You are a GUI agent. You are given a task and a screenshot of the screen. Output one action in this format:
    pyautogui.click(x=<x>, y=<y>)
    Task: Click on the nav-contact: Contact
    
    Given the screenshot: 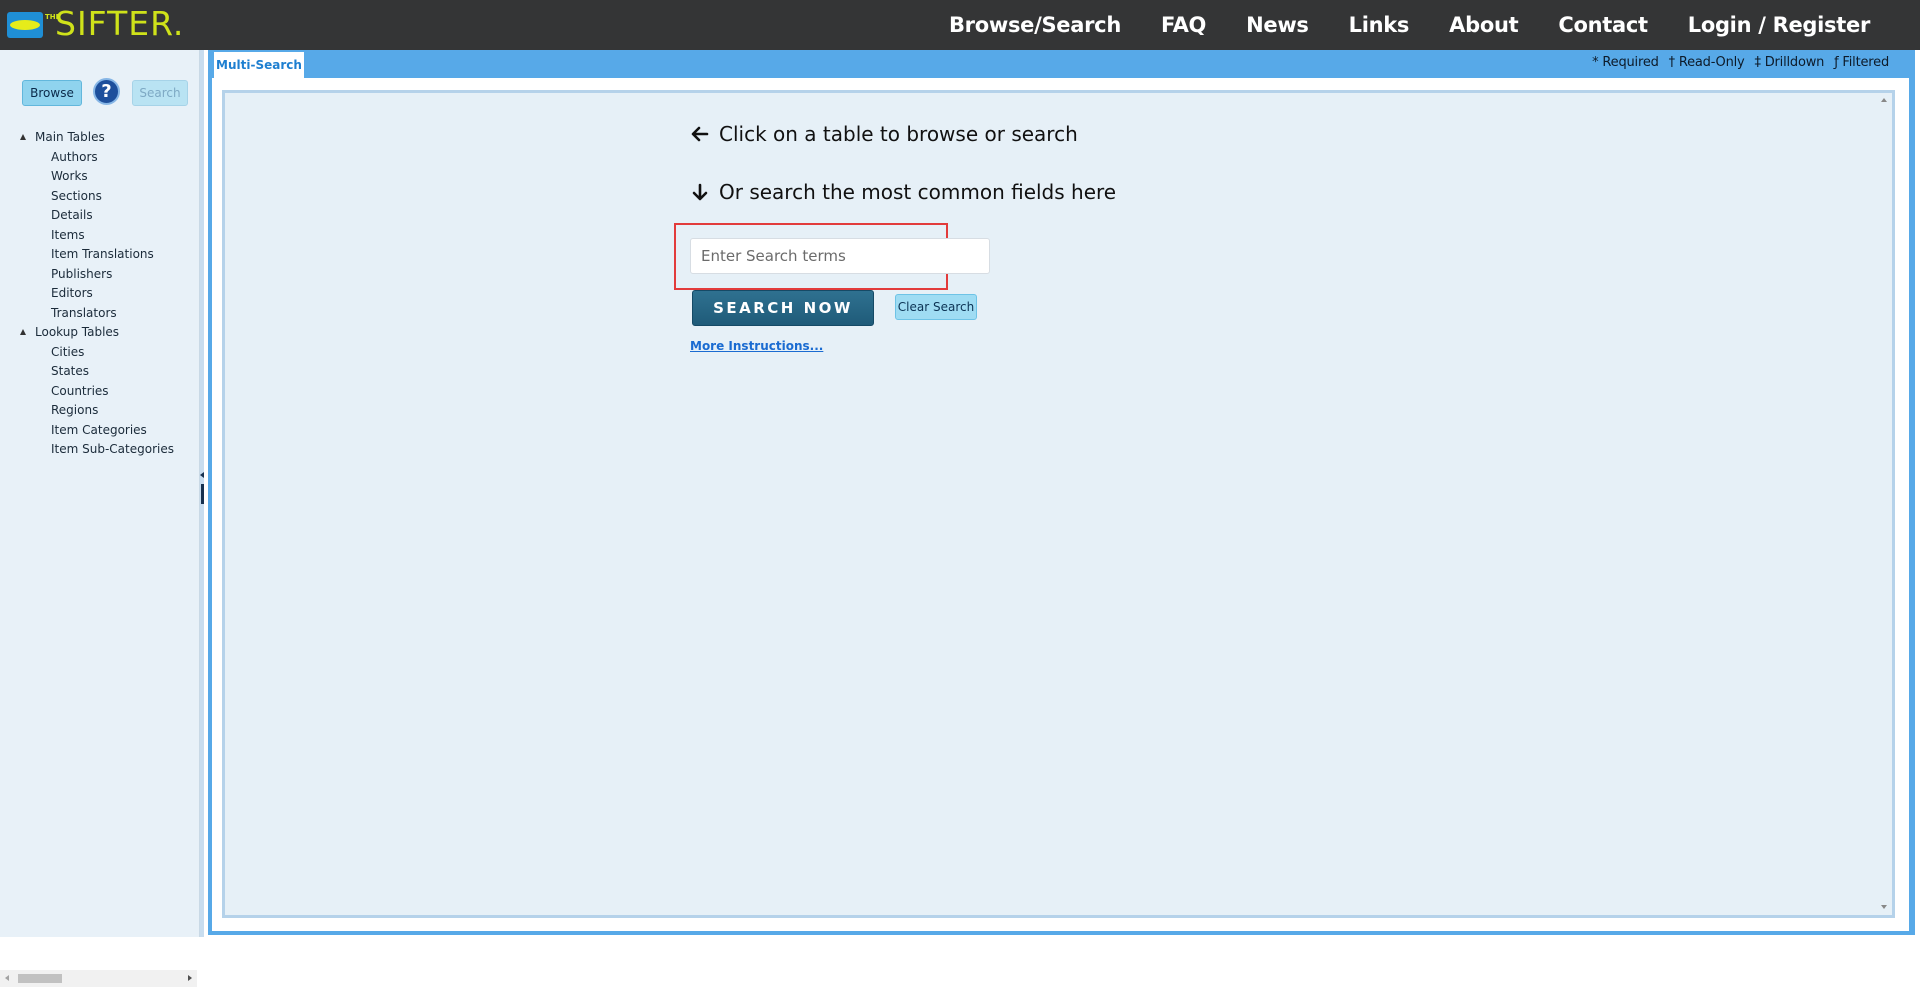 What is the action you would take?
    pyautogui.click(x=1603, y=25)
    